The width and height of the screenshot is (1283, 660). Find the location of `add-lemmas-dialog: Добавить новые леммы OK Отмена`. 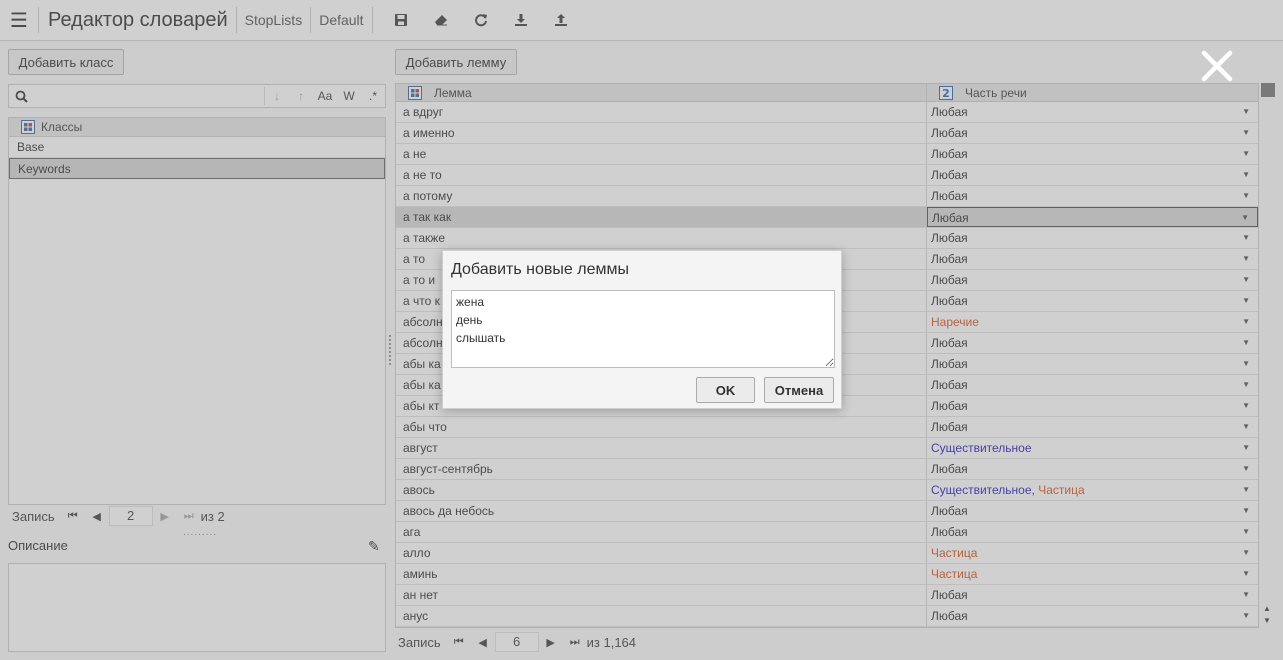

add-lemmas-dialog: Добавить новые леммы OK Отмена is located at coordinates (642, 329).